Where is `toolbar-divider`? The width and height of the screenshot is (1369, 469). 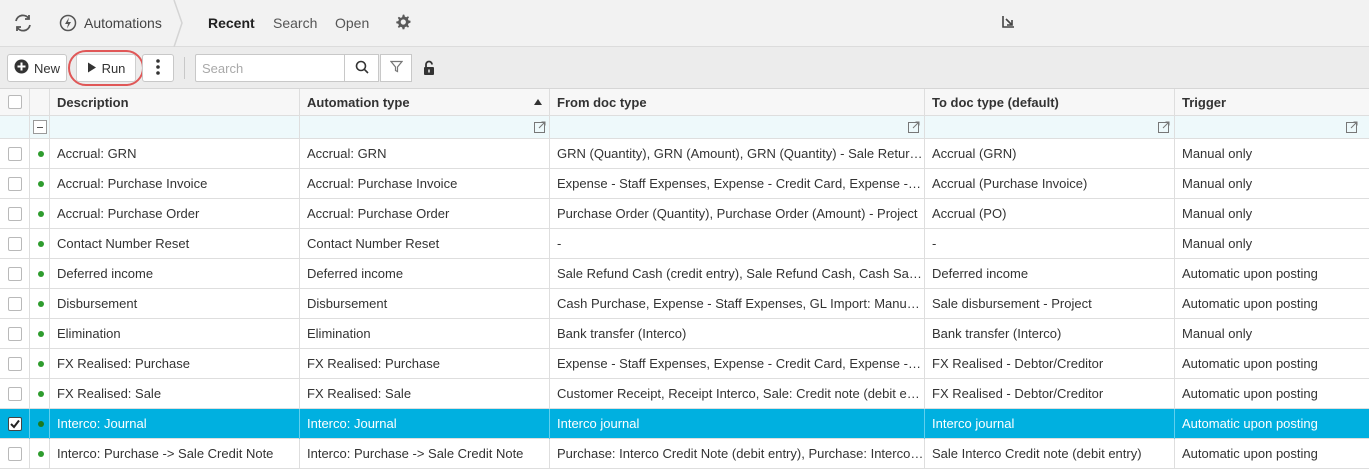 toolbar-divider is located at coordinates (184, 68).